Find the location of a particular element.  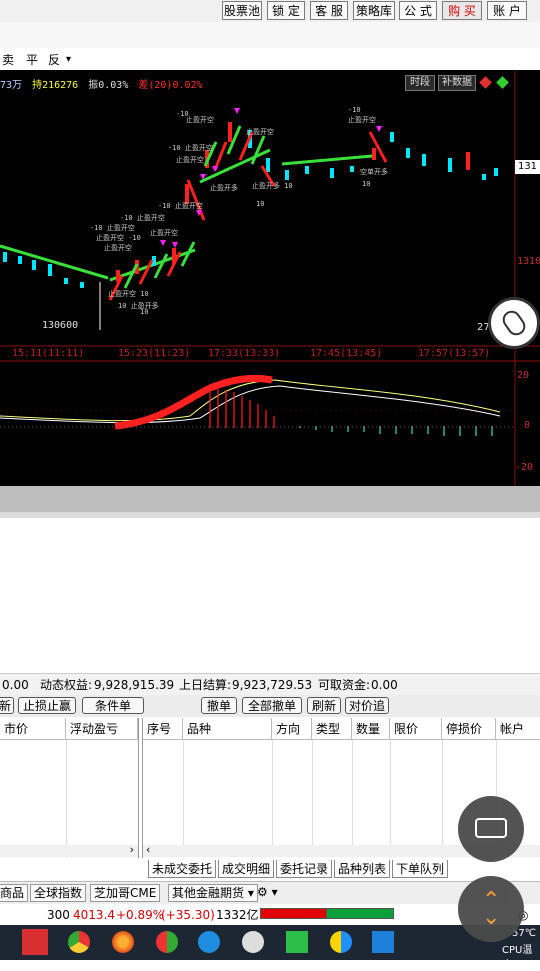

firefox-icon is located at coordinates (123, 942).